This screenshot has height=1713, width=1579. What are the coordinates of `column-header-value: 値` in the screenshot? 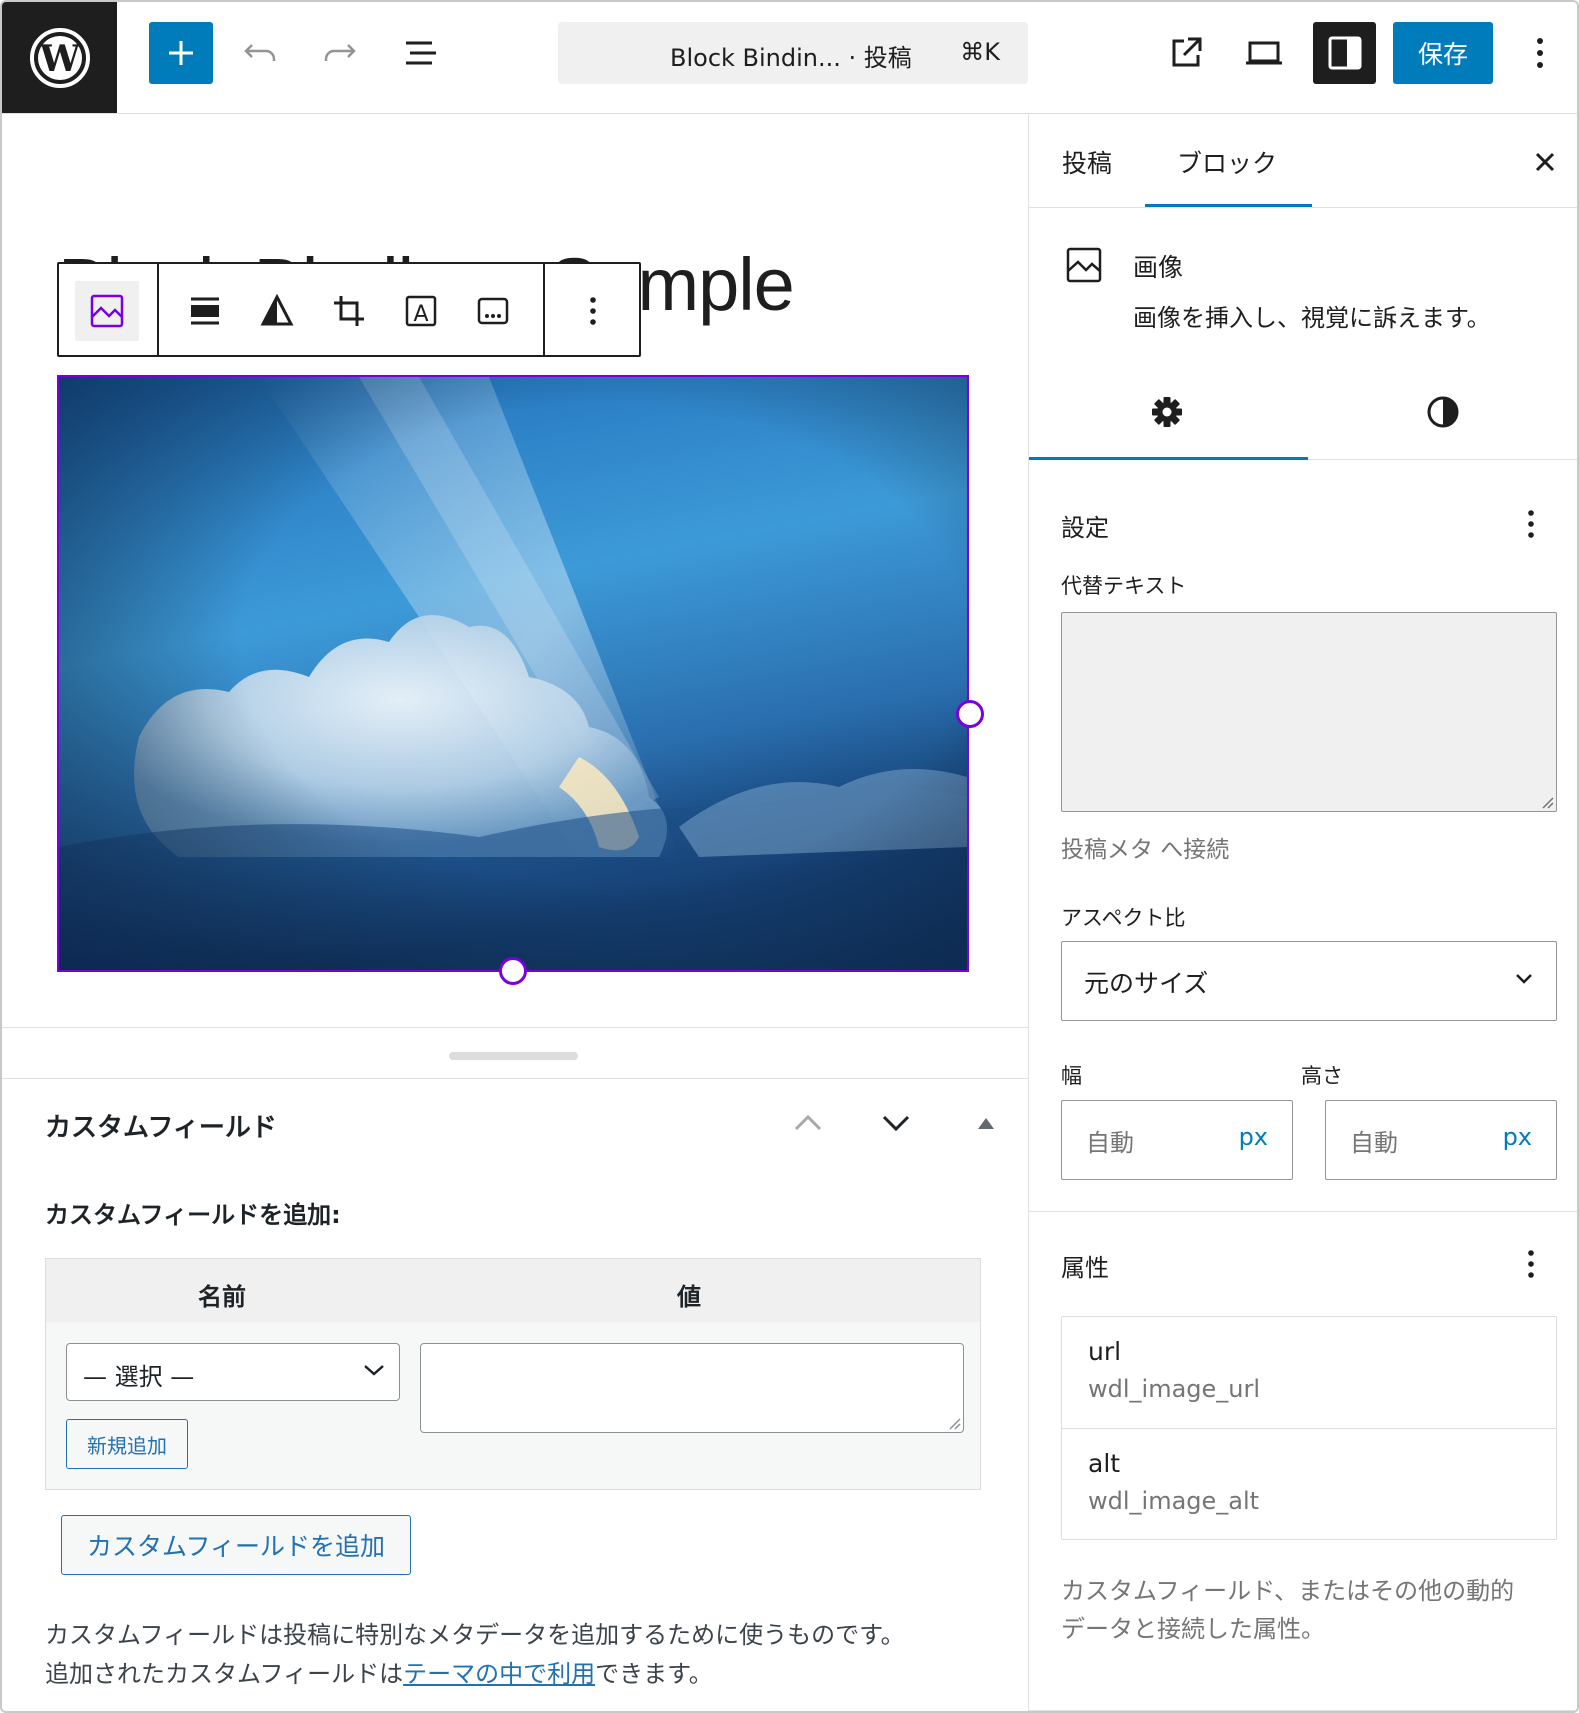 It's located at (689, 1297).